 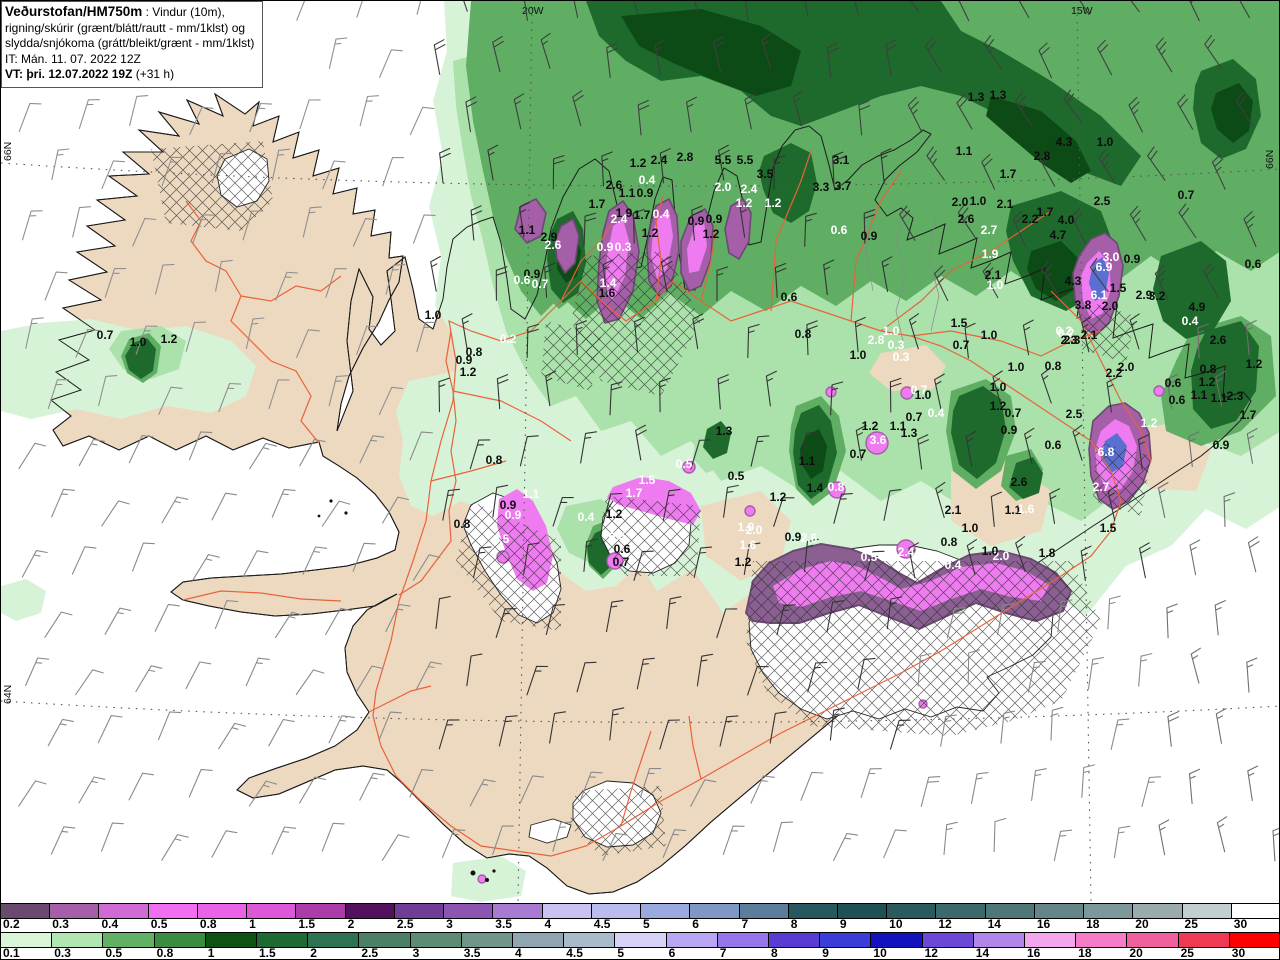 I want to click on colorbar-tick-label: 8, so click(x=794, y=924).